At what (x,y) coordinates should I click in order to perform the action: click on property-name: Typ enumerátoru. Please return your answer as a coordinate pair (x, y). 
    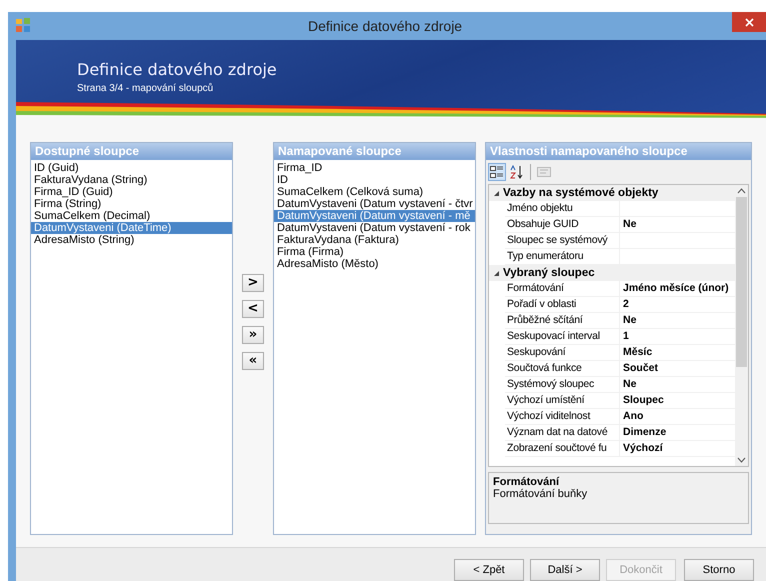
    Looking at the image, I should click on (562, 256).